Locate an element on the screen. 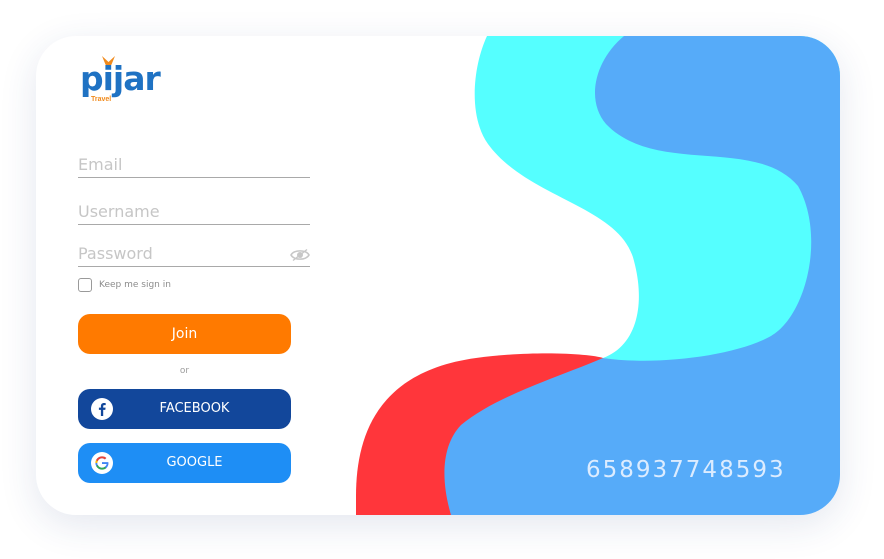 The height and width of the screenshot is (559, 884). join-button-label: Join is located at coordinates (184, 334).